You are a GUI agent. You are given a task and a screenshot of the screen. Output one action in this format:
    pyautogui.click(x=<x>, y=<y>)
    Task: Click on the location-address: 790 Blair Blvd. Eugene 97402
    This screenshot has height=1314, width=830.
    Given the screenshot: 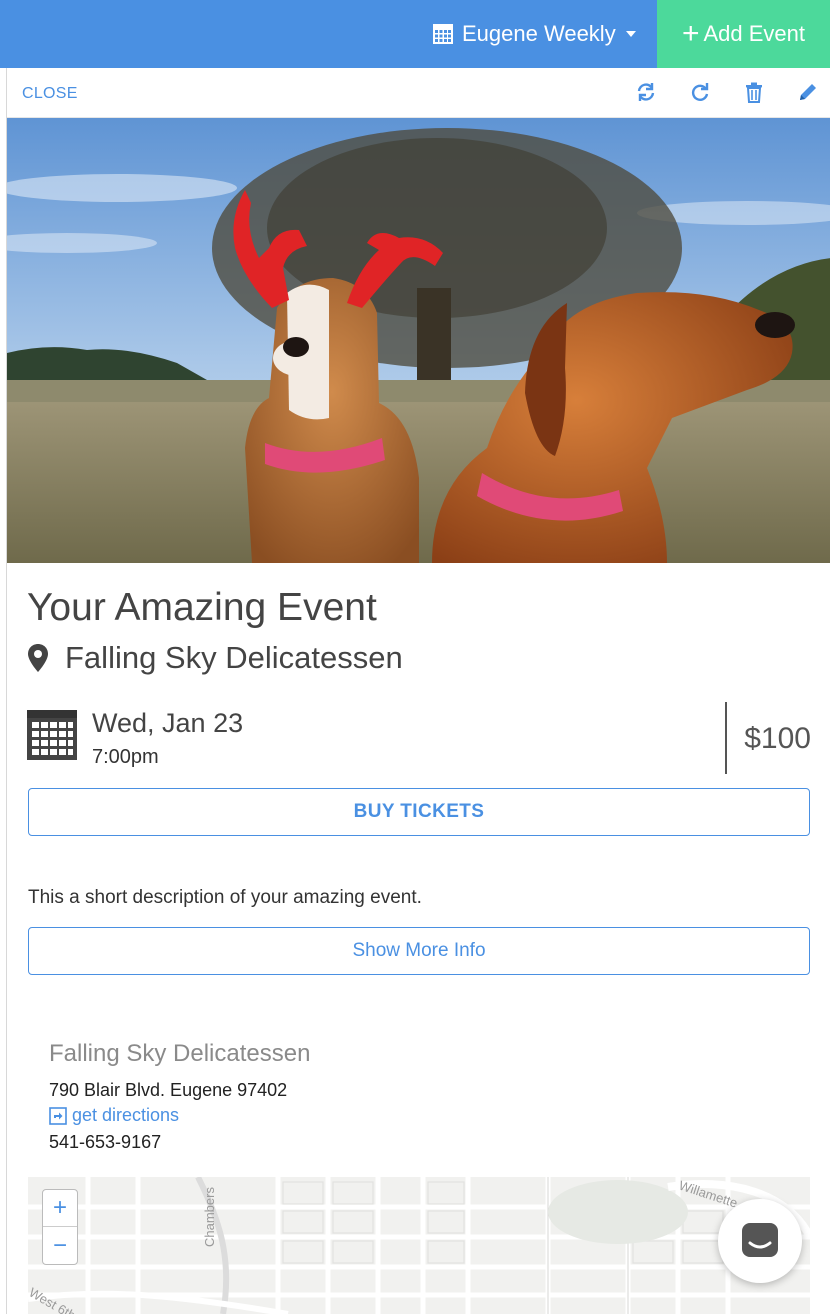 What is the action you would take?
    pyautogui.click(x=168, y=1090)
    